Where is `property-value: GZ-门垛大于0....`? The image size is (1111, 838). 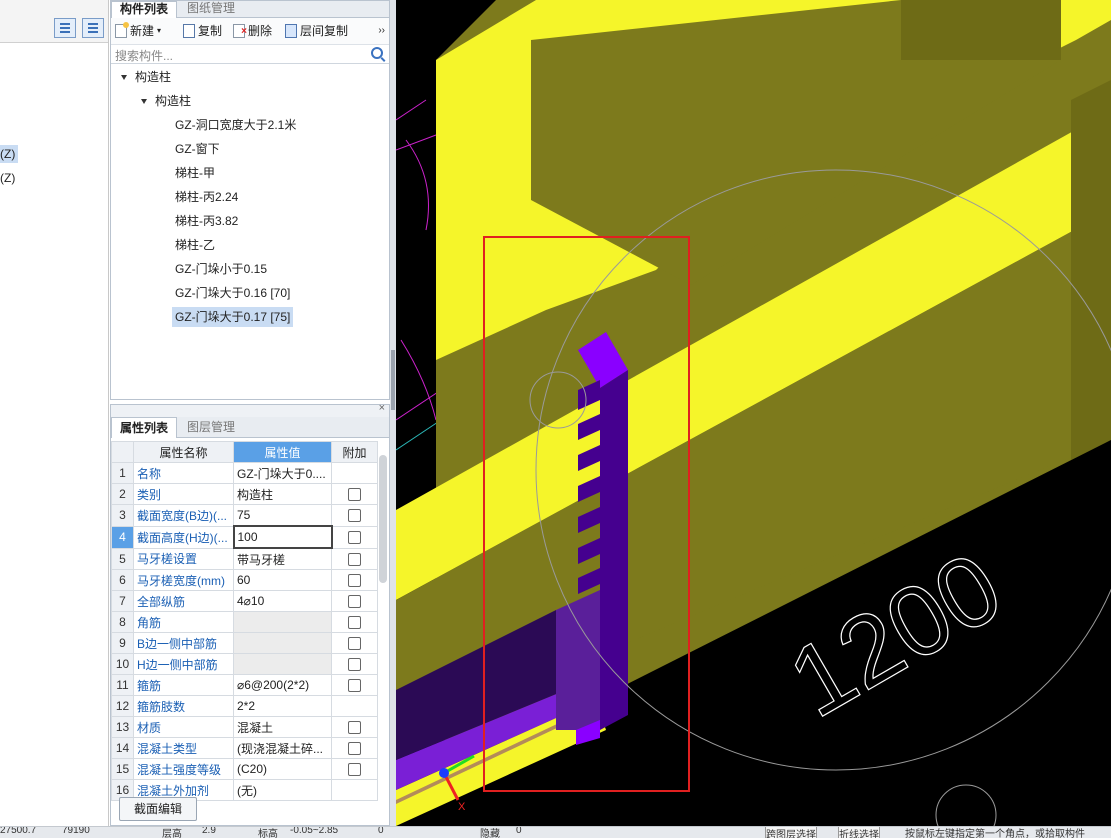
property-value: GZ-门垛大于0.... is located at coordinates (282, 473).